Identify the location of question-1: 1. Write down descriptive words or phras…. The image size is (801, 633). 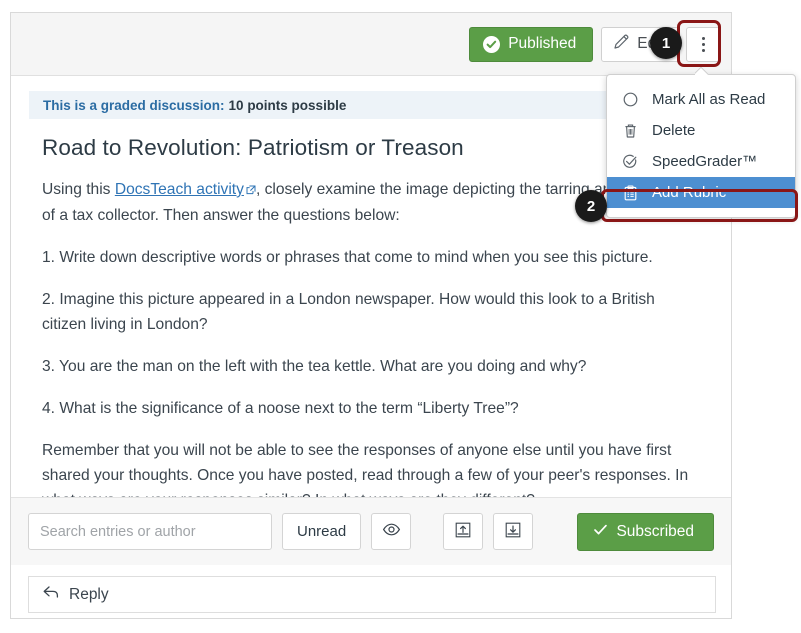
(347, 257).